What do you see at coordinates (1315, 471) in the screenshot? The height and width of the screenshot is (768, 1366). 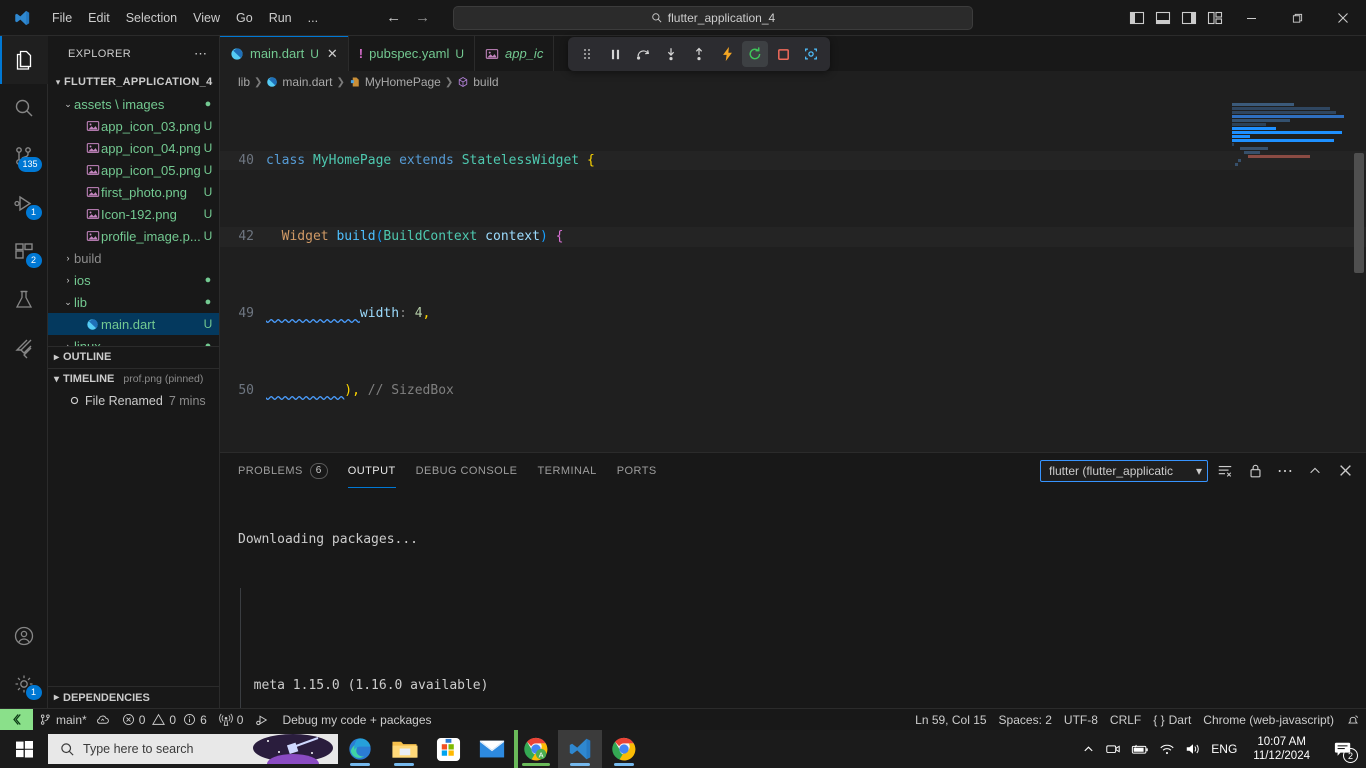 I see `maximize-panel-icon` at bounding box center [1315, 471].